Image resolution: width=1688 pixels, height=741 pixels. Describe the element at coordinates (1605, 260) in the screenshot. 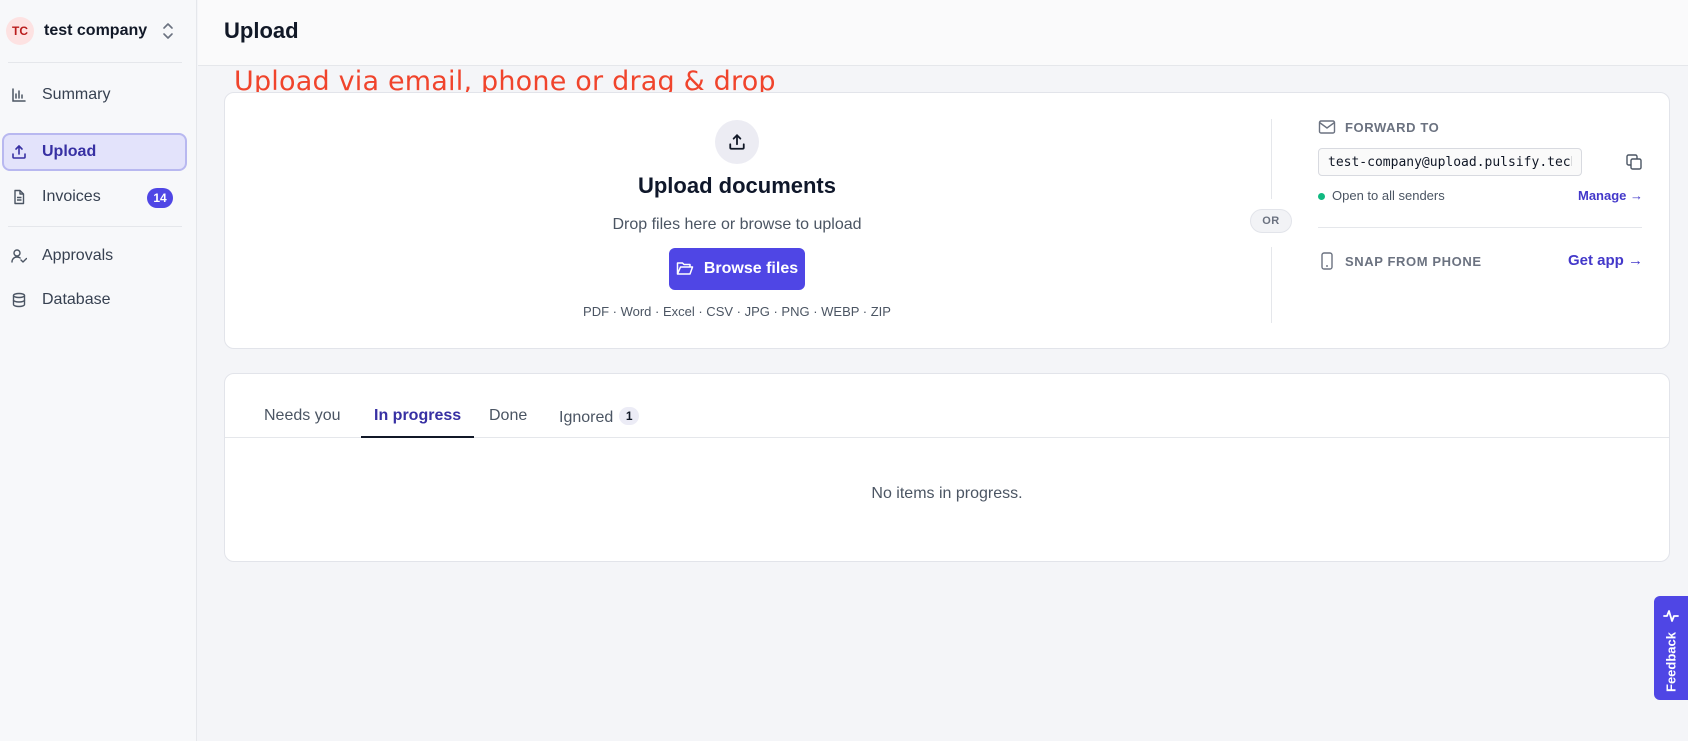

I see `get-app-link: Get app →` at that location.